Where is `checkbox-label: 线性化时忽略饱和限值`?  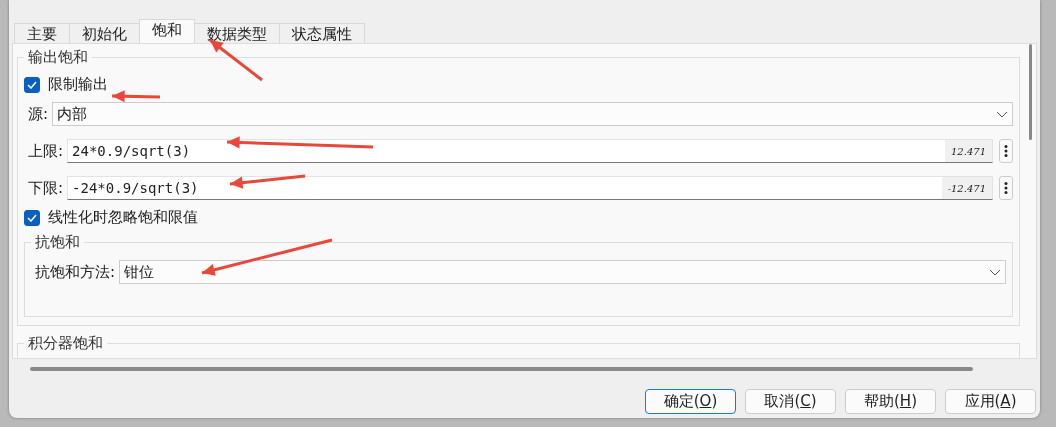
checkbox-label: 线性化时忽略饱和限值 is located at coordinates (122, 217).